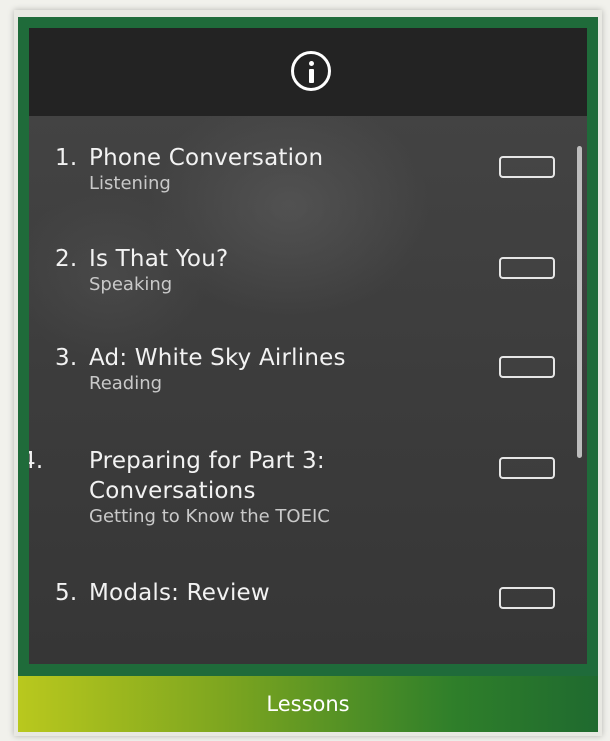  I want to click on lesson-item-2: 2. Is That You? Speaking, so click(305, 270).